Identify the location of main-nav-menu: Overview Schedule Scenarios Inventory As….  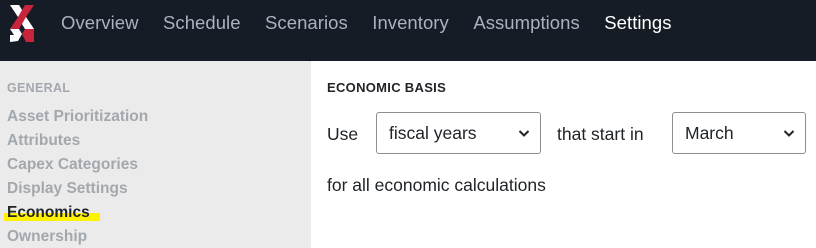
(378, 23).